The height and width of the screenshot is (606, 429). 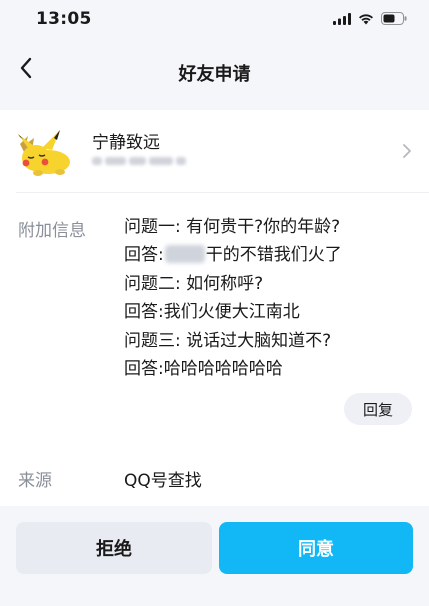 I want to click on wifi-icon, so click(x=366, y=19).